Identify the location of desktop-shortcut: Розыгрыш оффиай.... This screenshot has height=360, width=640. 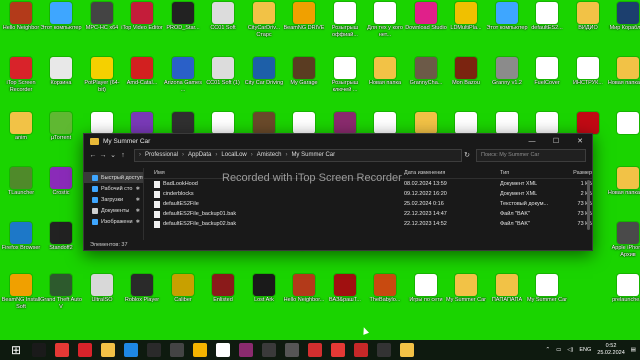
(345, 25).